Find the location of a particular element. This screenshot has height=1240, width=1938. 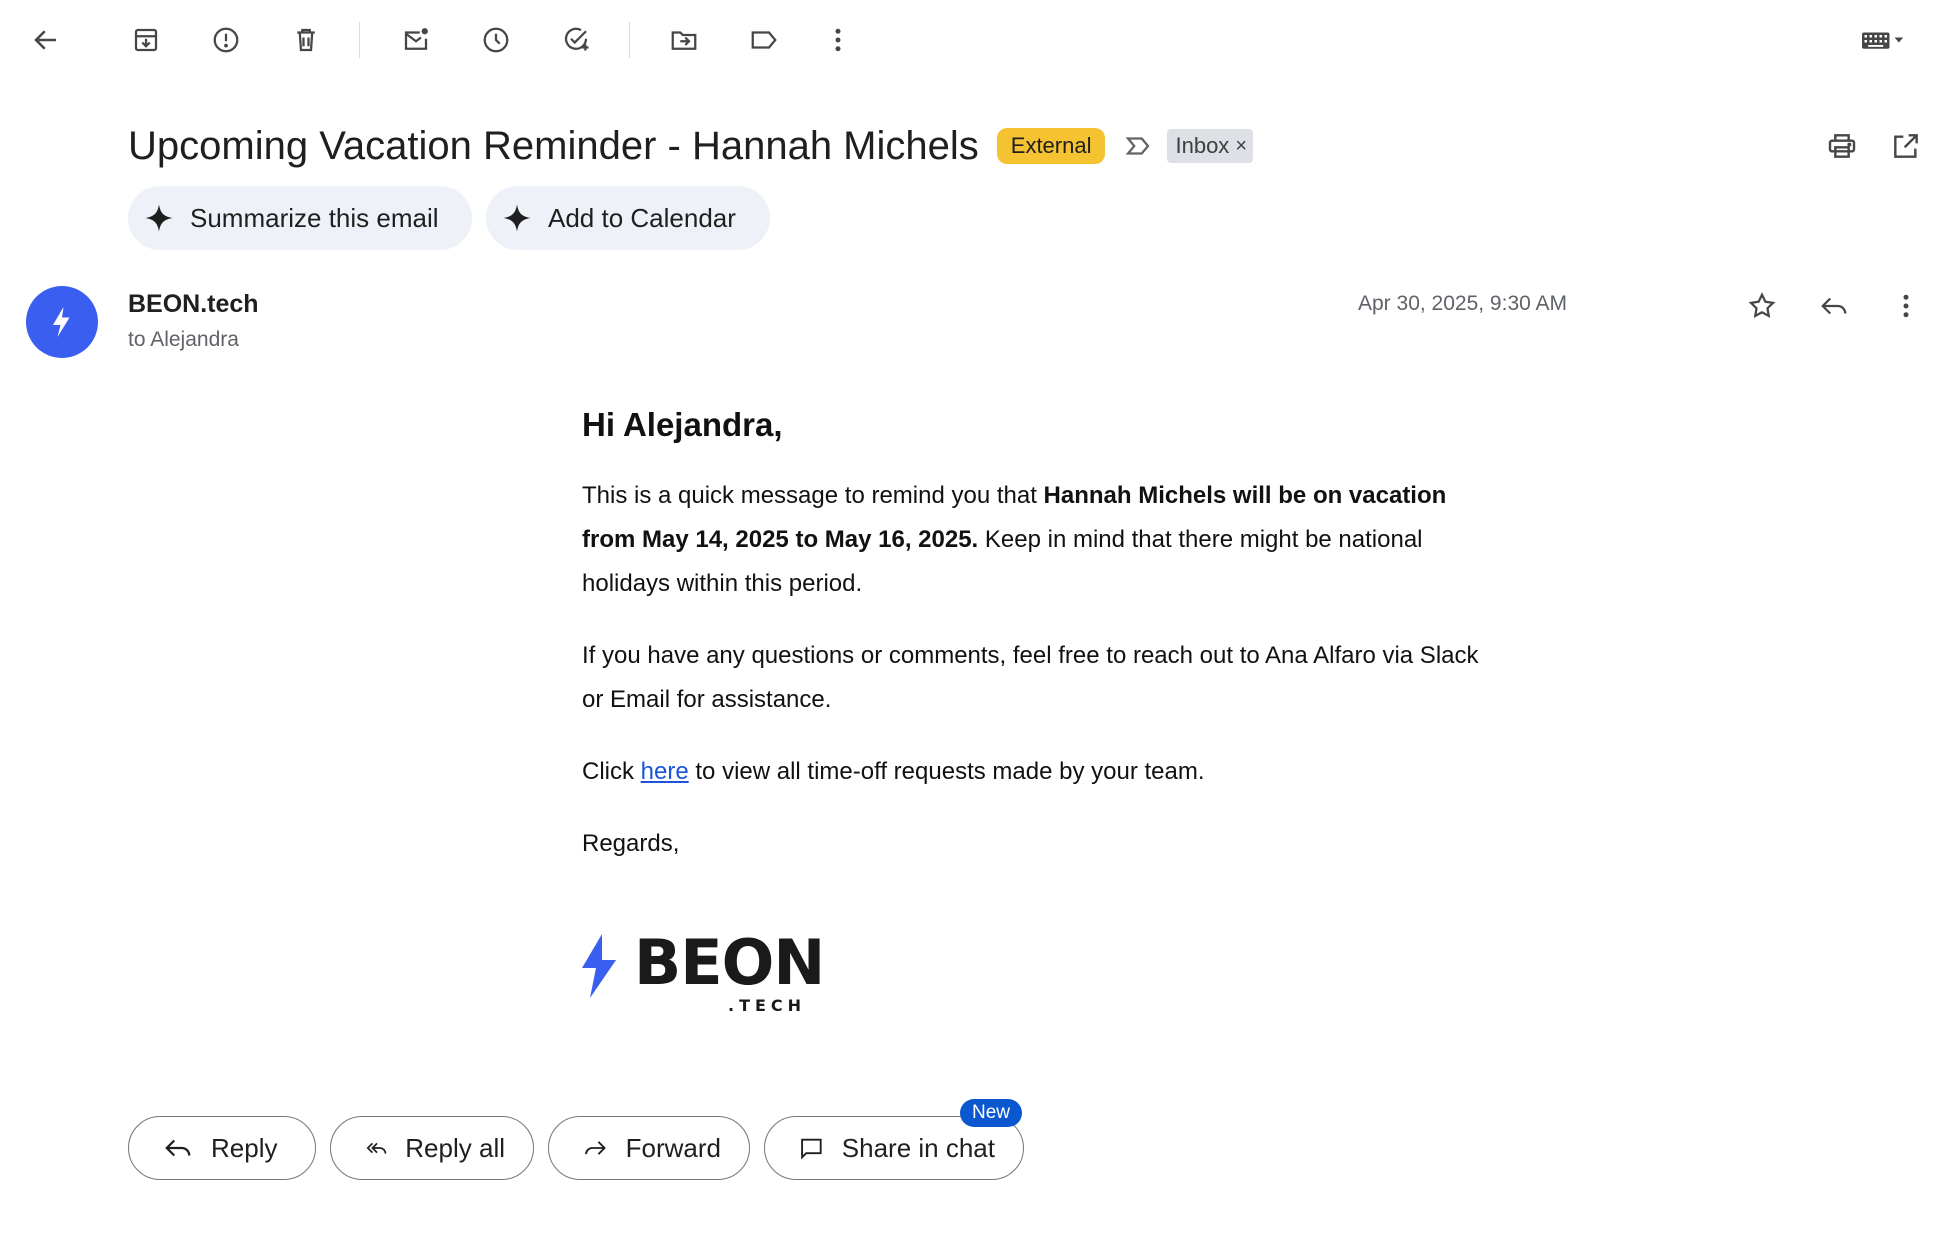

summarize-email-button: Summarize this email is located at coordinates (300, 218).